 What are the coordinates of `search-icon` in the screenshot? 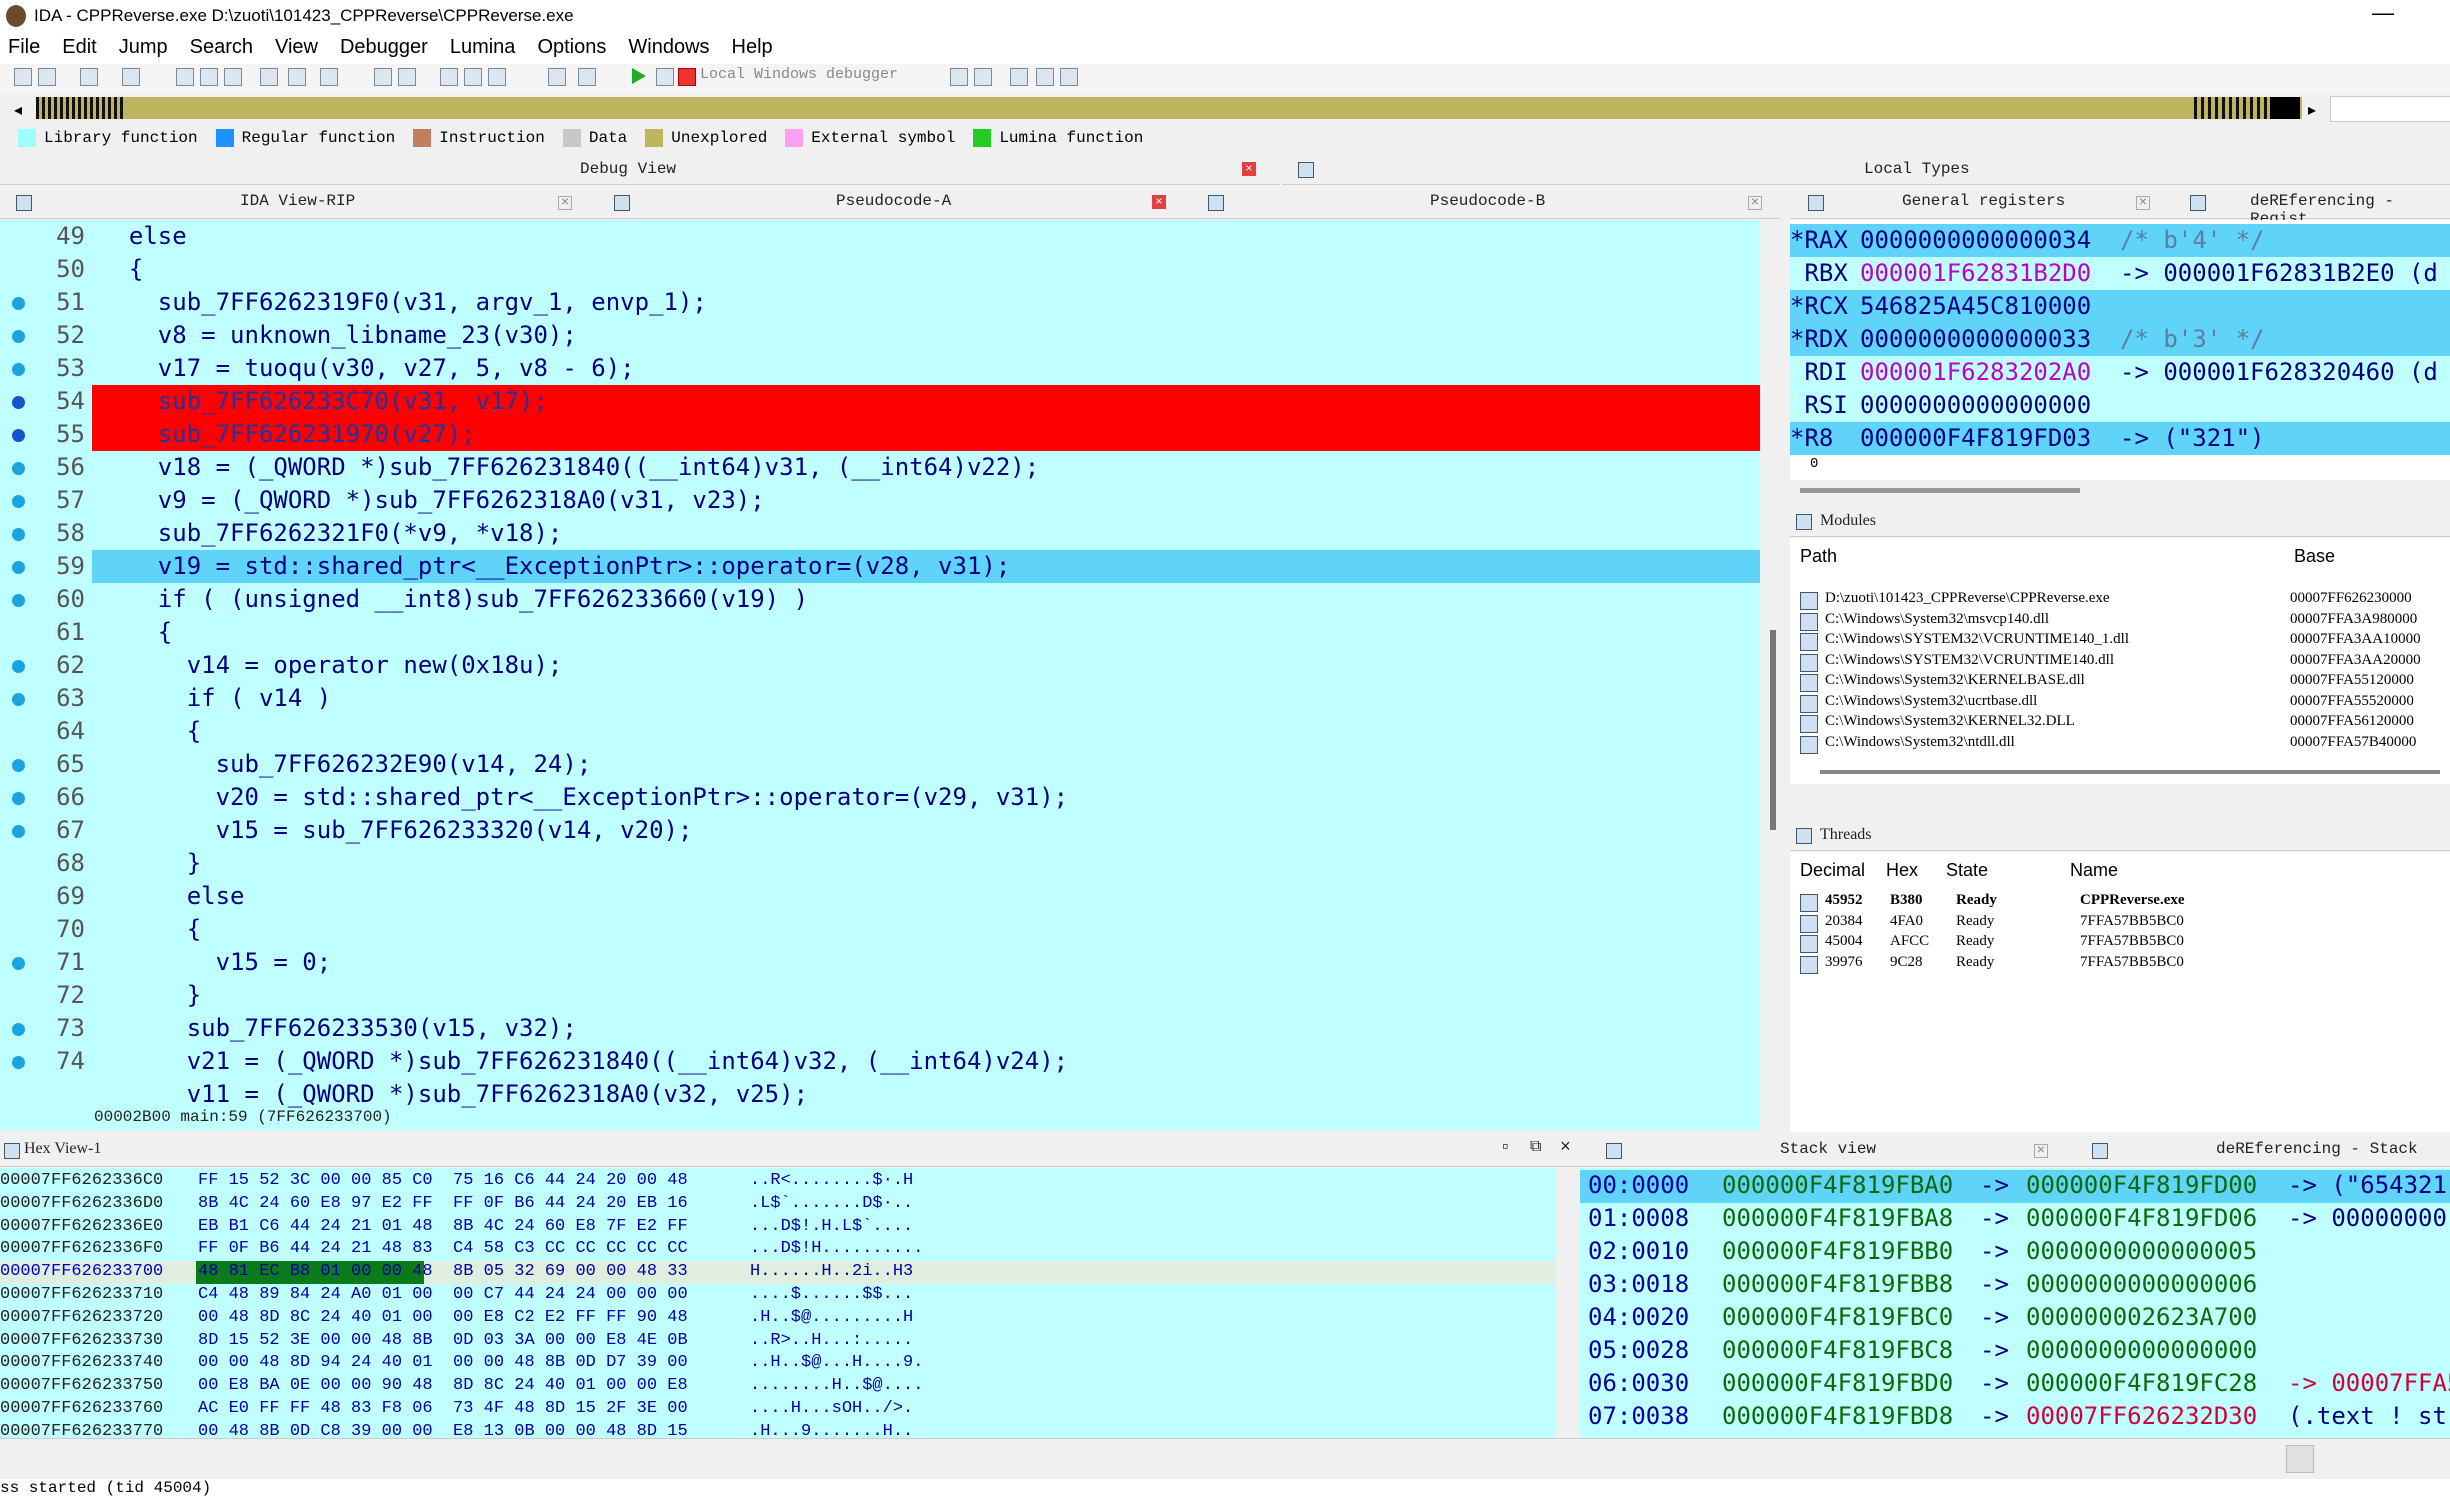 It's located at (185, 77).